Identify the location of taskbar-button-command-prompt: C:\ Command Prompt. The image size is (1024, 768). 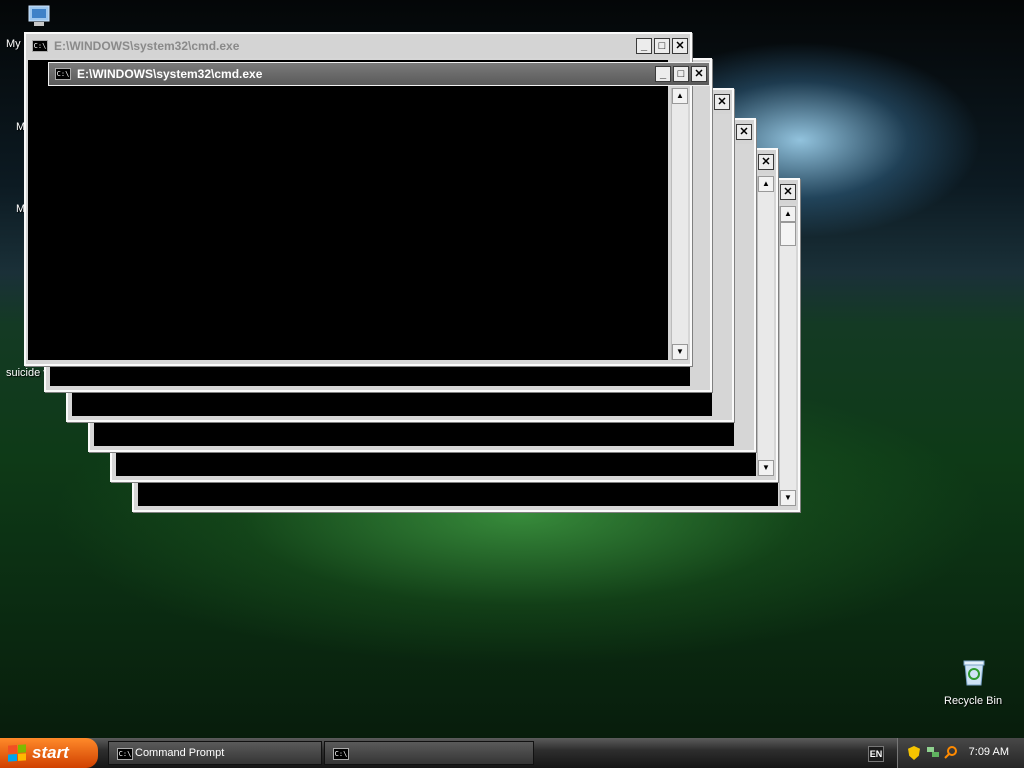
(215, 753).